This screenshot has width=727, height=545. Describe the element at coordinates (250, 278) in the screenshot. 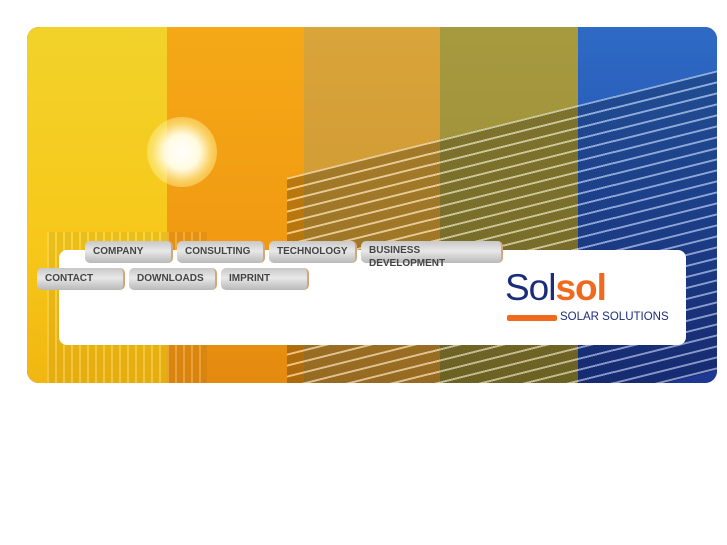

I see `nav-imprint-label: IMPRINT` at that location.